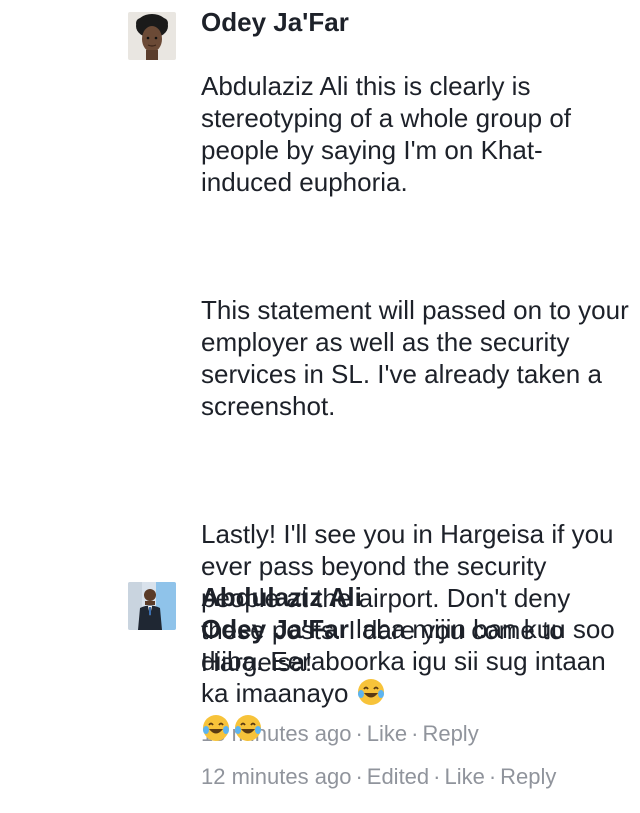 The height and width of the screenshot is (813, 640). Describe the element at coordinates (416, 733) in the screenshot. I see `emoji-row` at that location.